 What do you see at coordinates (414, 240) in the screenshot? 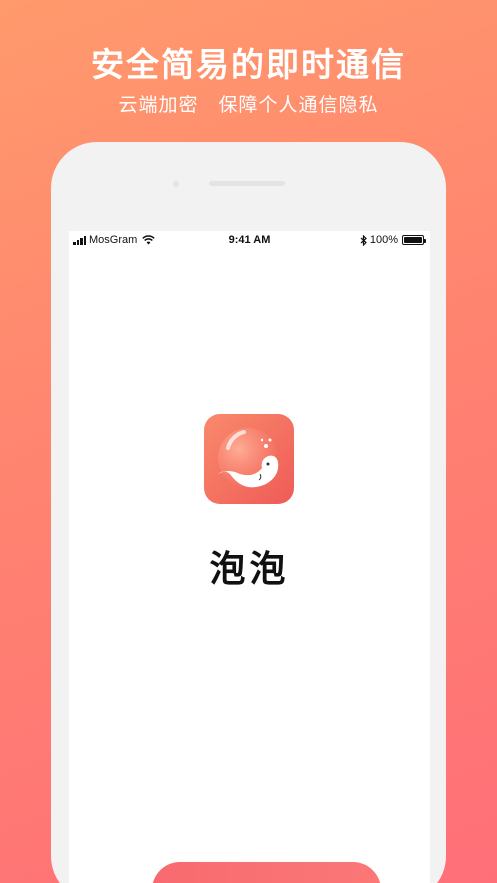
I see `battery-icon` at bounding box center [414, 240].